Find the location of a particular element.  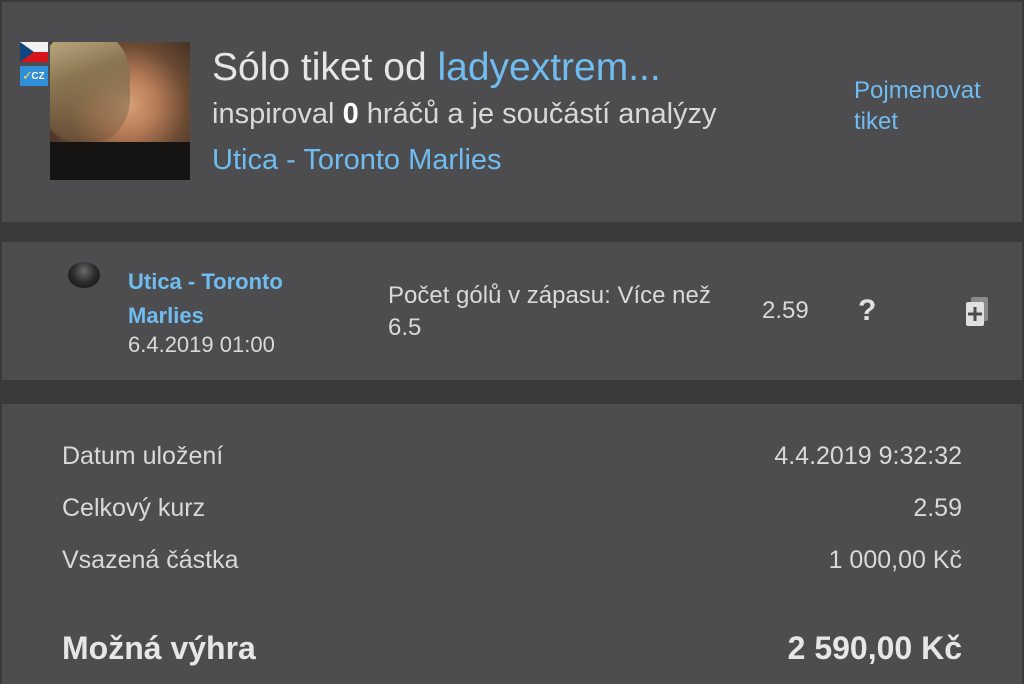

total-odds-value: 2.59 is located at coordinates (937, 508).